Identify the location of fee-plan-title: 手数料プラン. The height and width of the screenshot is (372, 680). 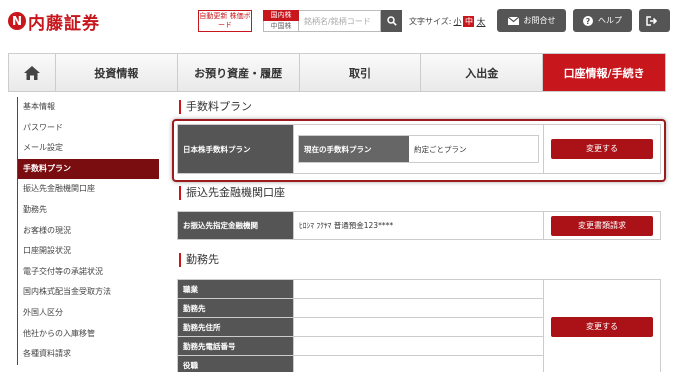
(215, 107).